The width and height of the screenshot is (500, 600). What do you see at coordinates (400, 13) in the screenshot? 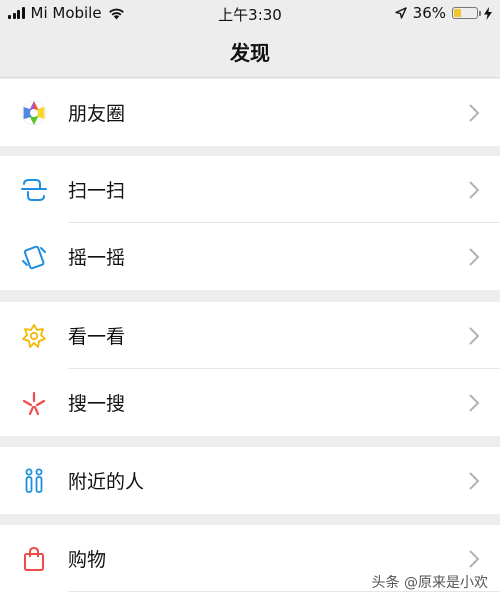
I see `location-arrow-icon` at bounding box center [400, 13].